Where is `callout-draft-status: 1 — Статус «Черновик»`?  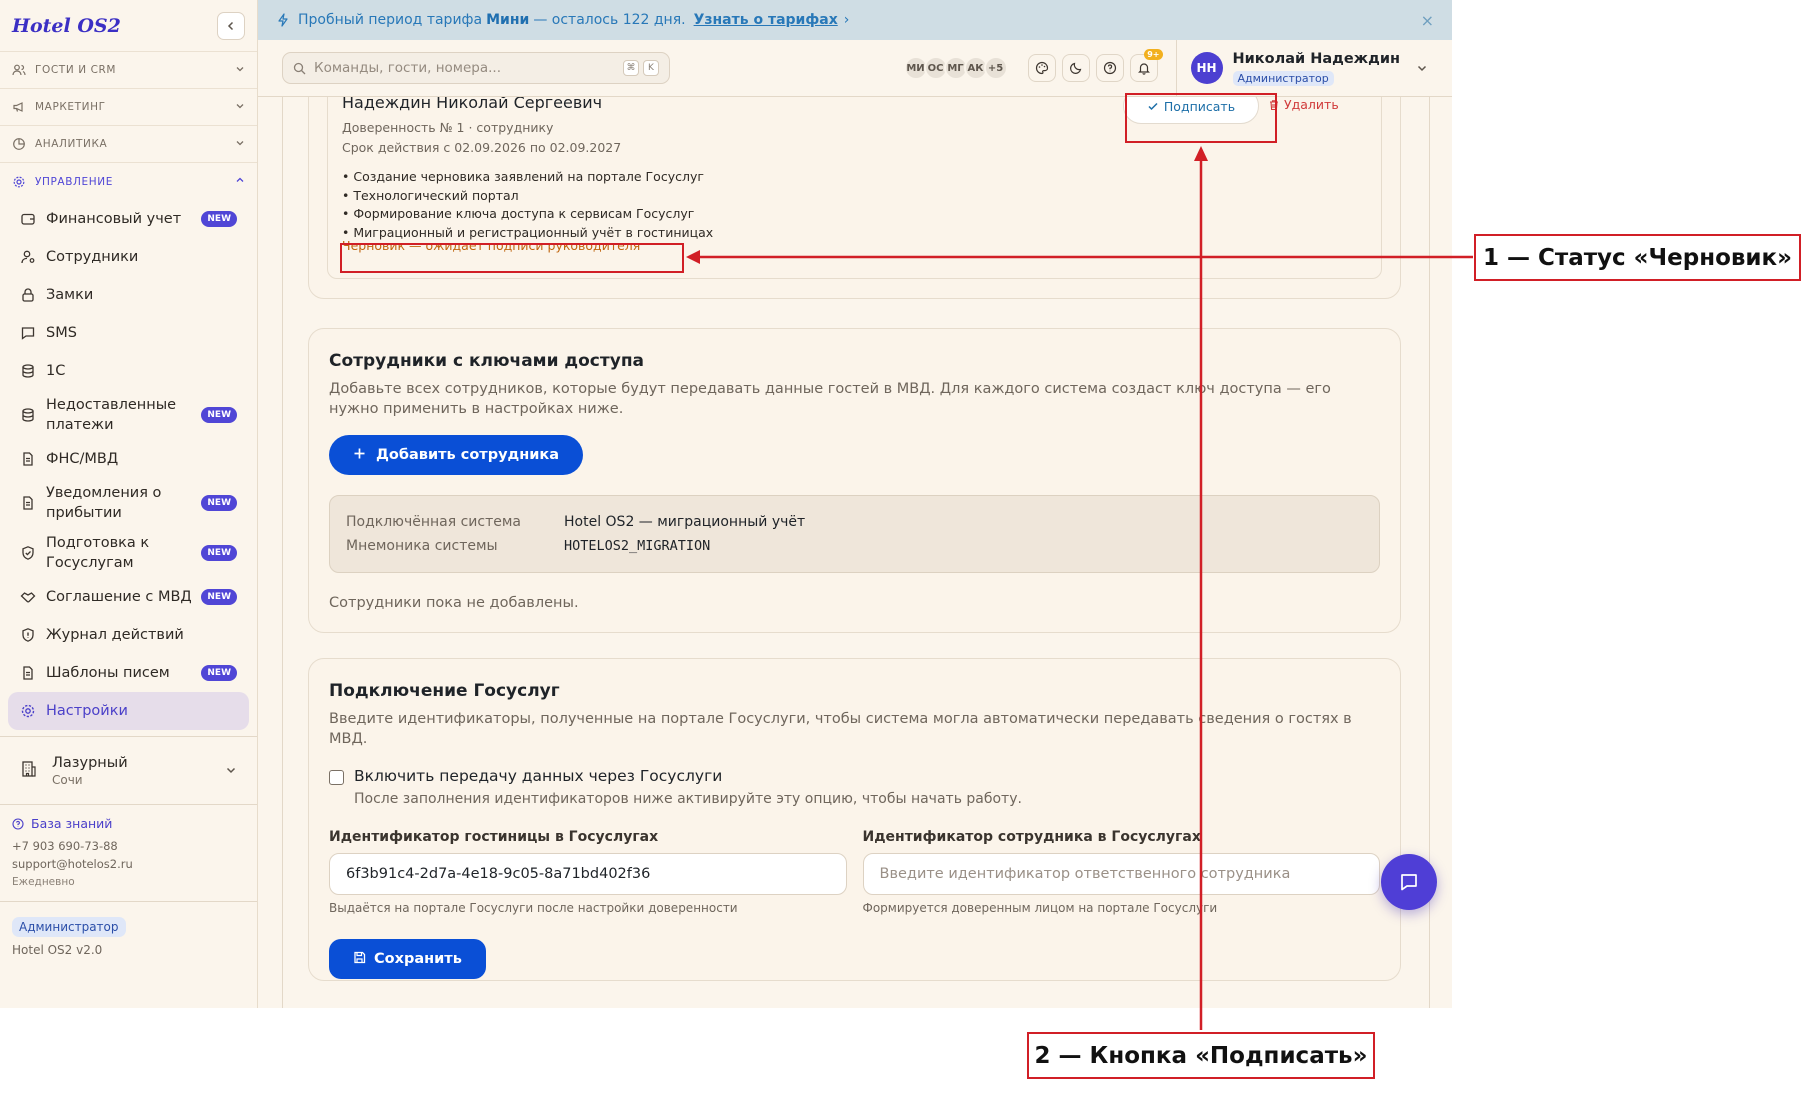
callout-draft-status: 1 — Статус «Черновик» is located at coordinates (1637, 257).